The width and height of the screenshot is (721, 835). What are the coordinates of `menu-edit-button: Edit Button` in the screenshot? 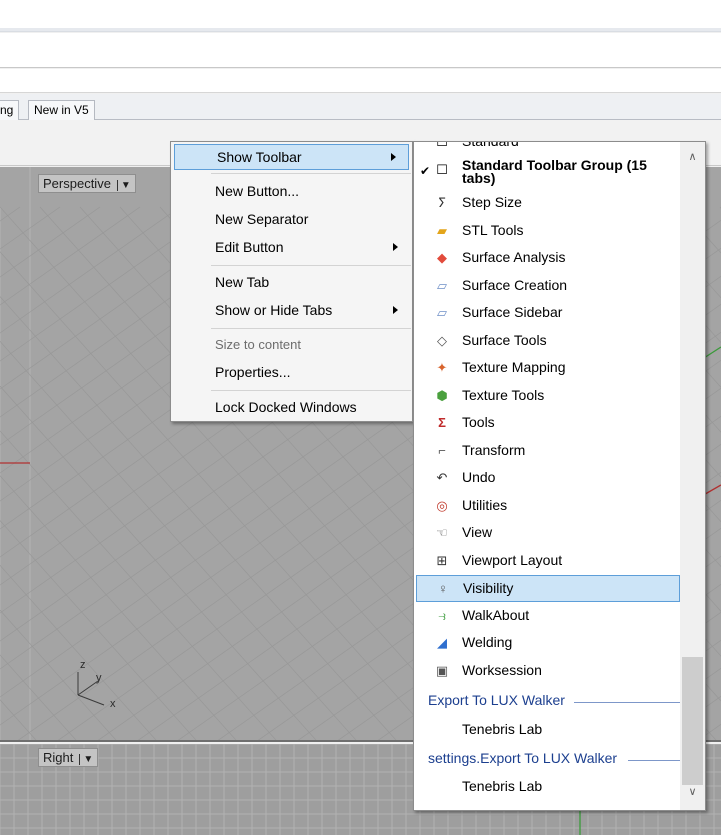 It's located at (291, 248).